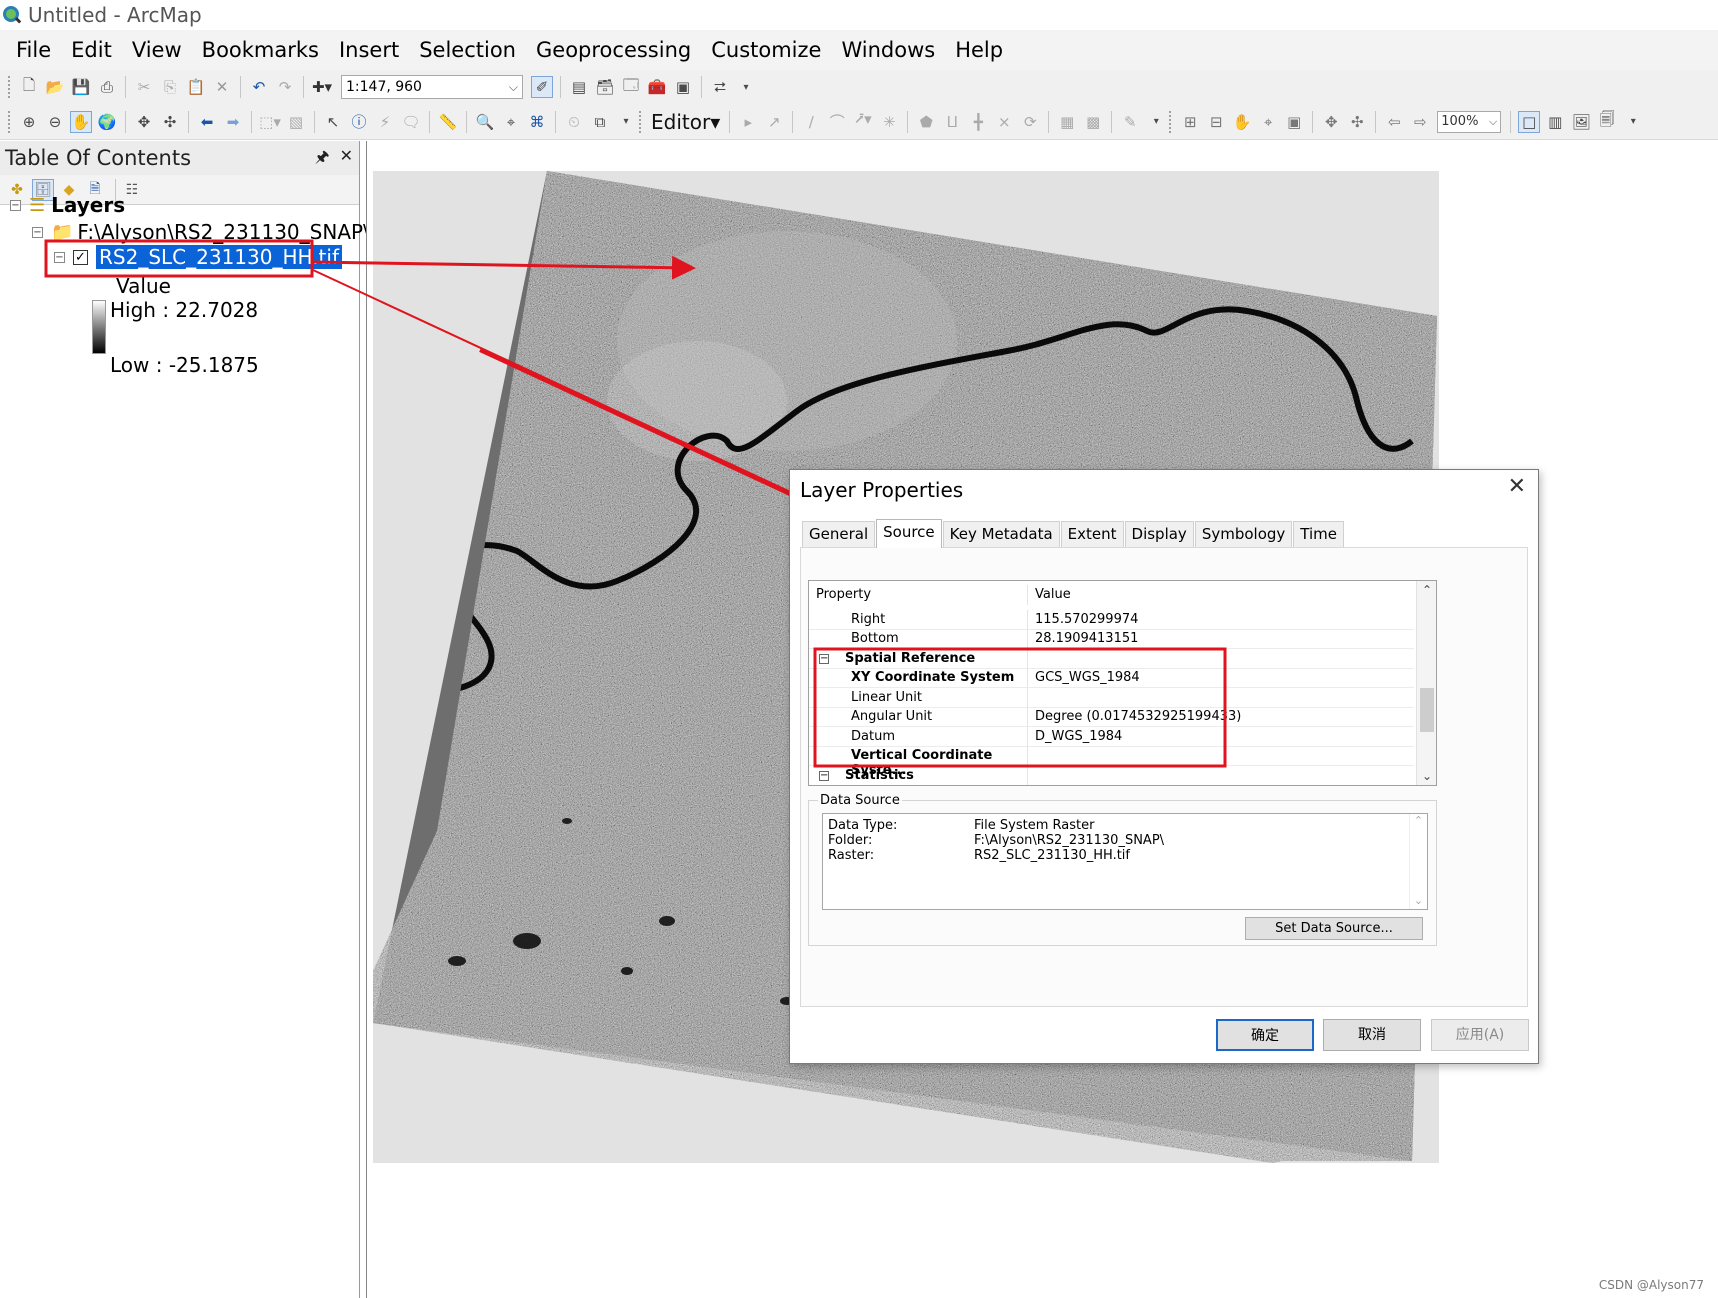 This screenshot has height=1298, width=1718. What do you see at coordinates (107, 122) in the screenshot?
I see `full-extent-icon: 🌍` at bounding box center [107, 122].